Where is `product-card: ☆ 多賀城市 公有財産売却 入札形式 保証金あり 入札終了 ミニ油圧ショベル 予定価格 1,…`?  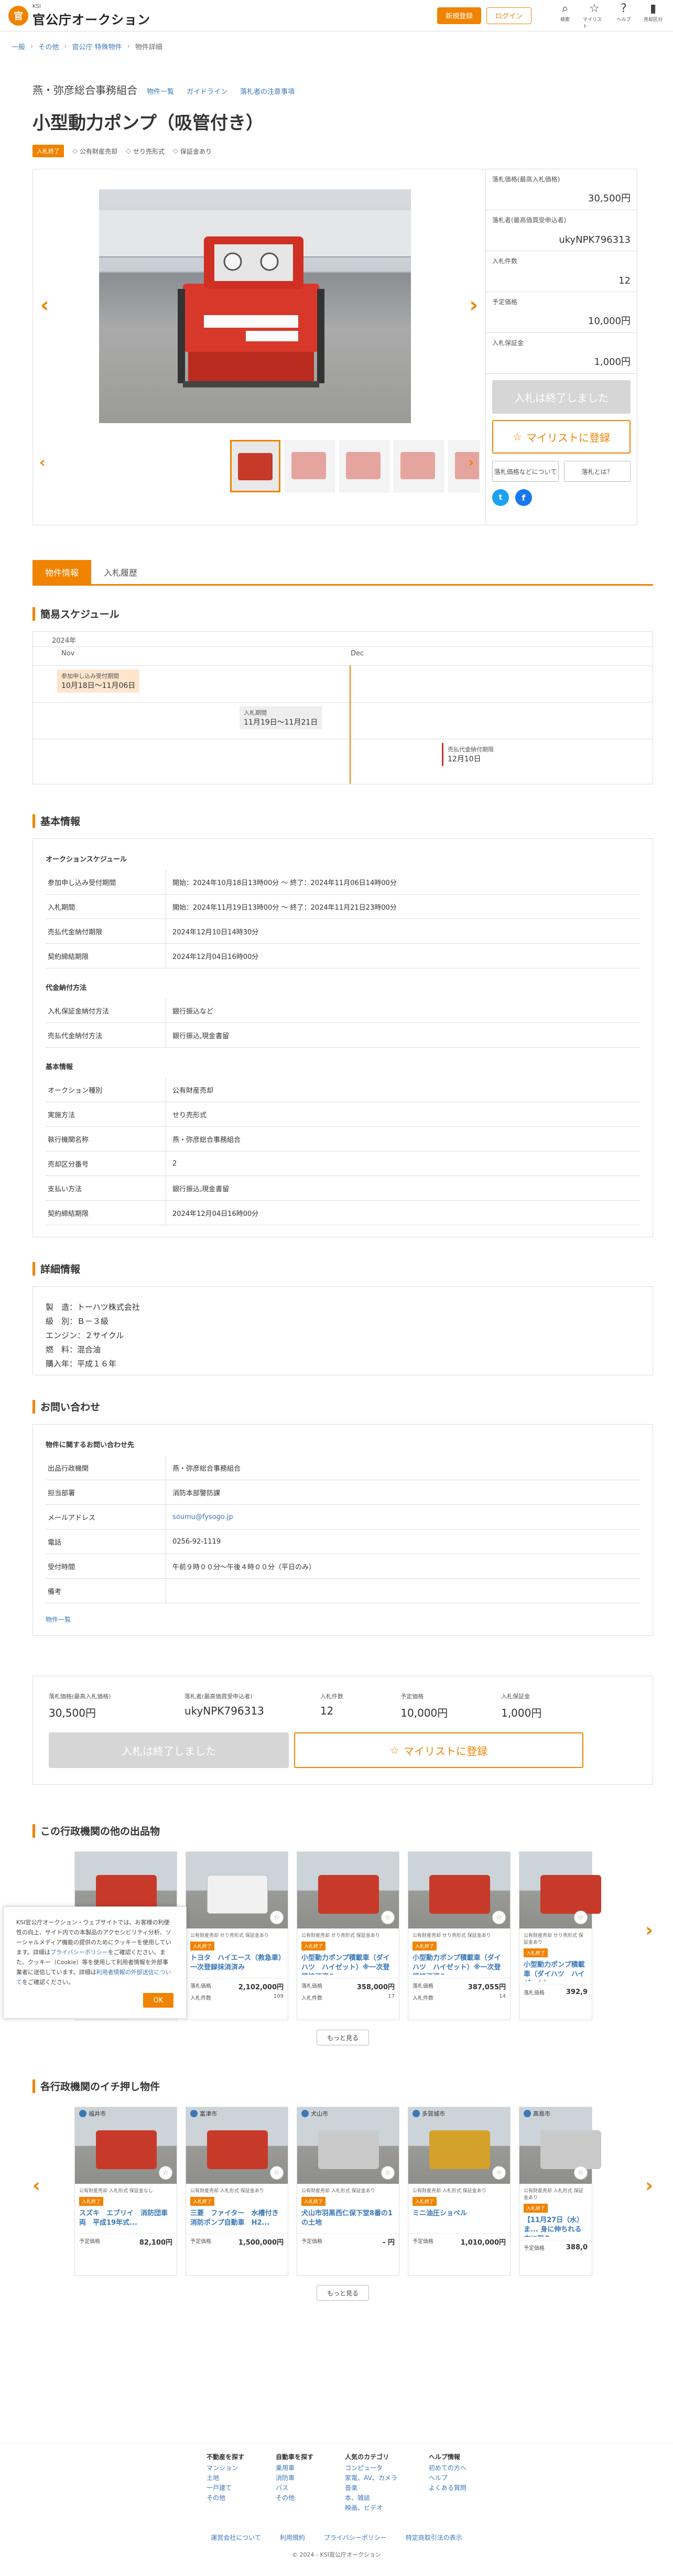 product-card: ☆ 多賀城市 公有財産売却 入札形式 保証金あり 入札終了 ミニ油圧ショベル 予定価格 1,… is located at coordinates (460, 2191).